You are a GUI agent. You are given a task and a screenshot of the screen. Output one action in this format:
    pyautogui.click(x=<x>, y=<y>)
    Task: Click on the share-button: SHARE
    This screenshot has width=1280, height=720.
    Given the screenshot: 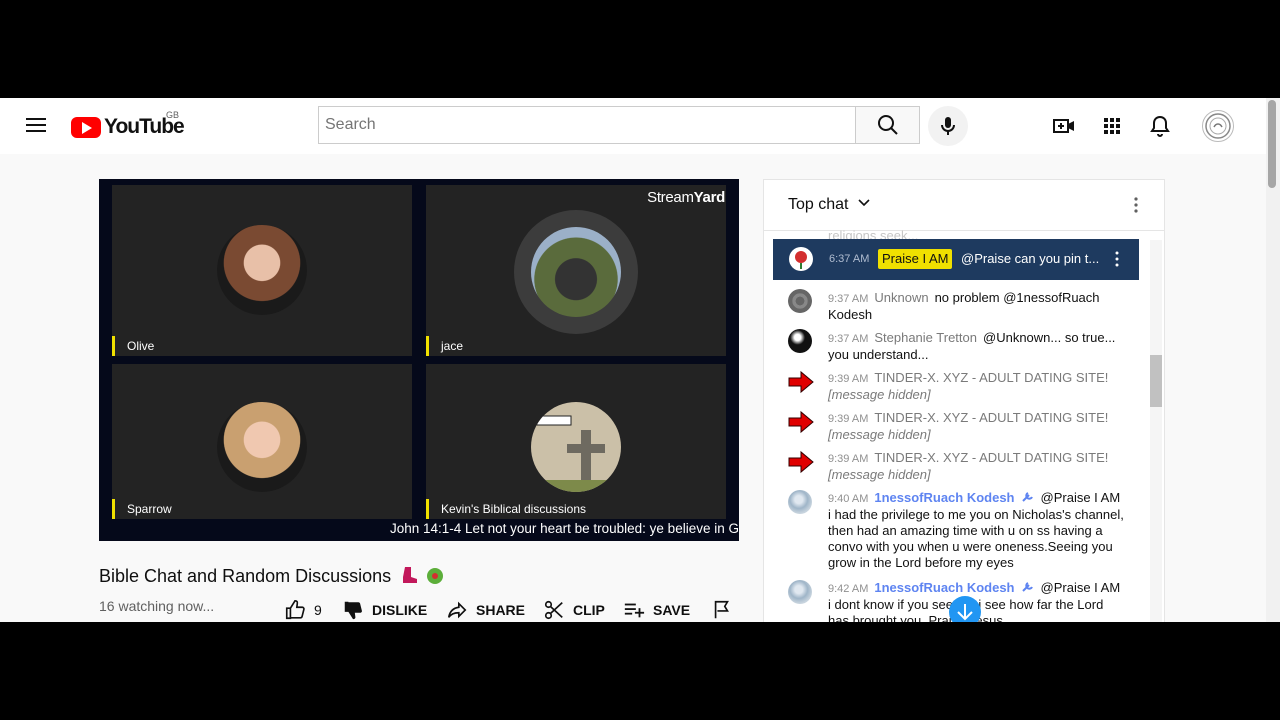 What is the action you would take?
    pyautogui.click(x=485, y=610)
    